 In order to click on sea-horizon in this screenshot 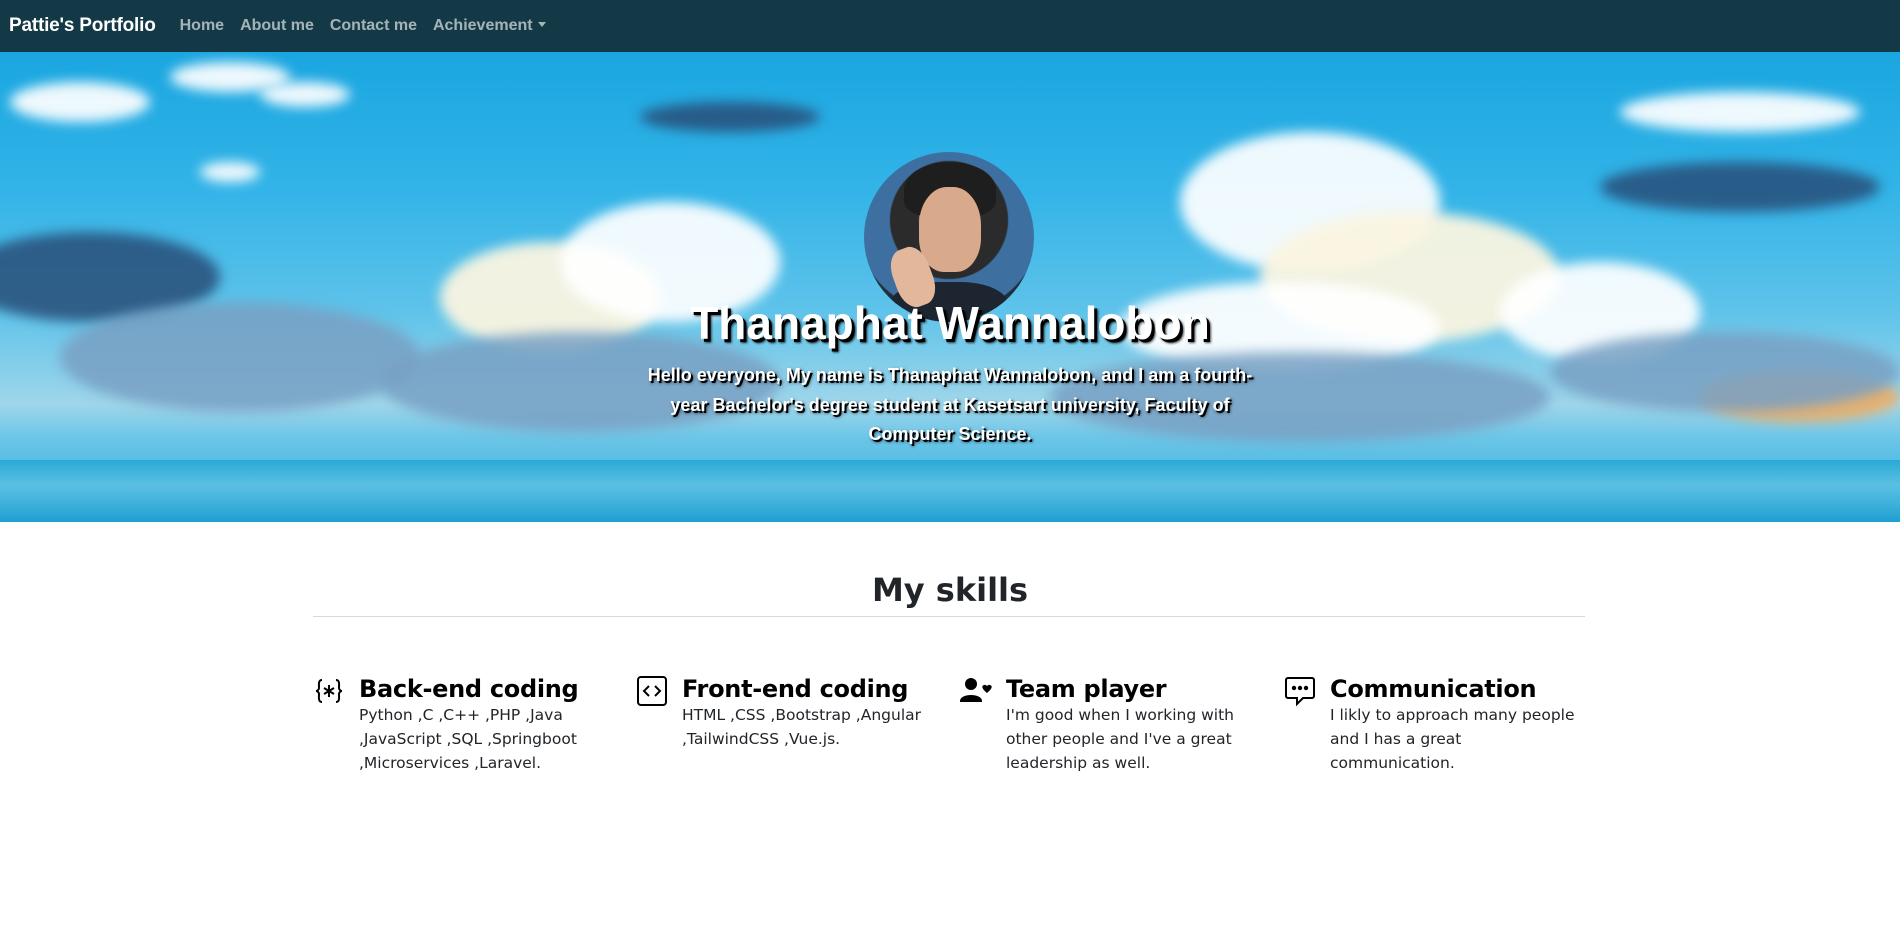, I will do `click(950, 491)`.